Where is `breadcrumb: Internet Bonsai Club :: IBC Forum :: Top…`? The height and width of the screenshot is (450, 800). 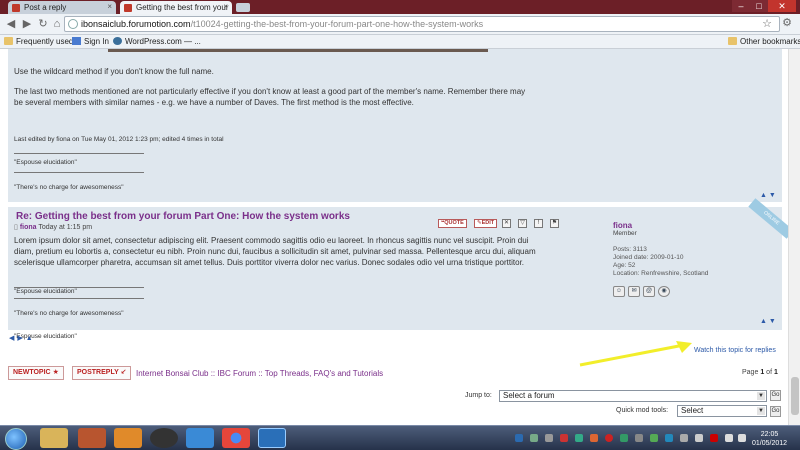
breadcrumb: Internet Bonsai Club :: IBC Forum :: Top… is located at coordinates (259, 373).